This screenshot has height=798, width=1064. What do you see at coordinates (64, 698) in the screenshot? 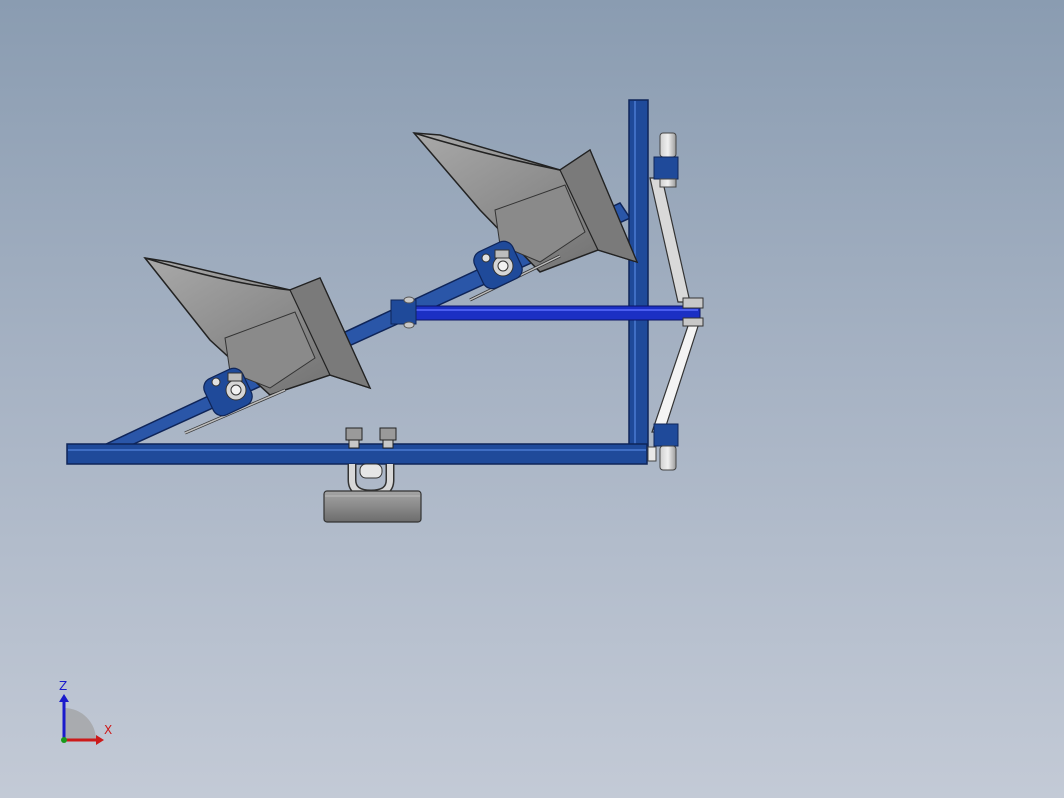
I see `z-axis-arrowhead` at bounding box center [64, 698].